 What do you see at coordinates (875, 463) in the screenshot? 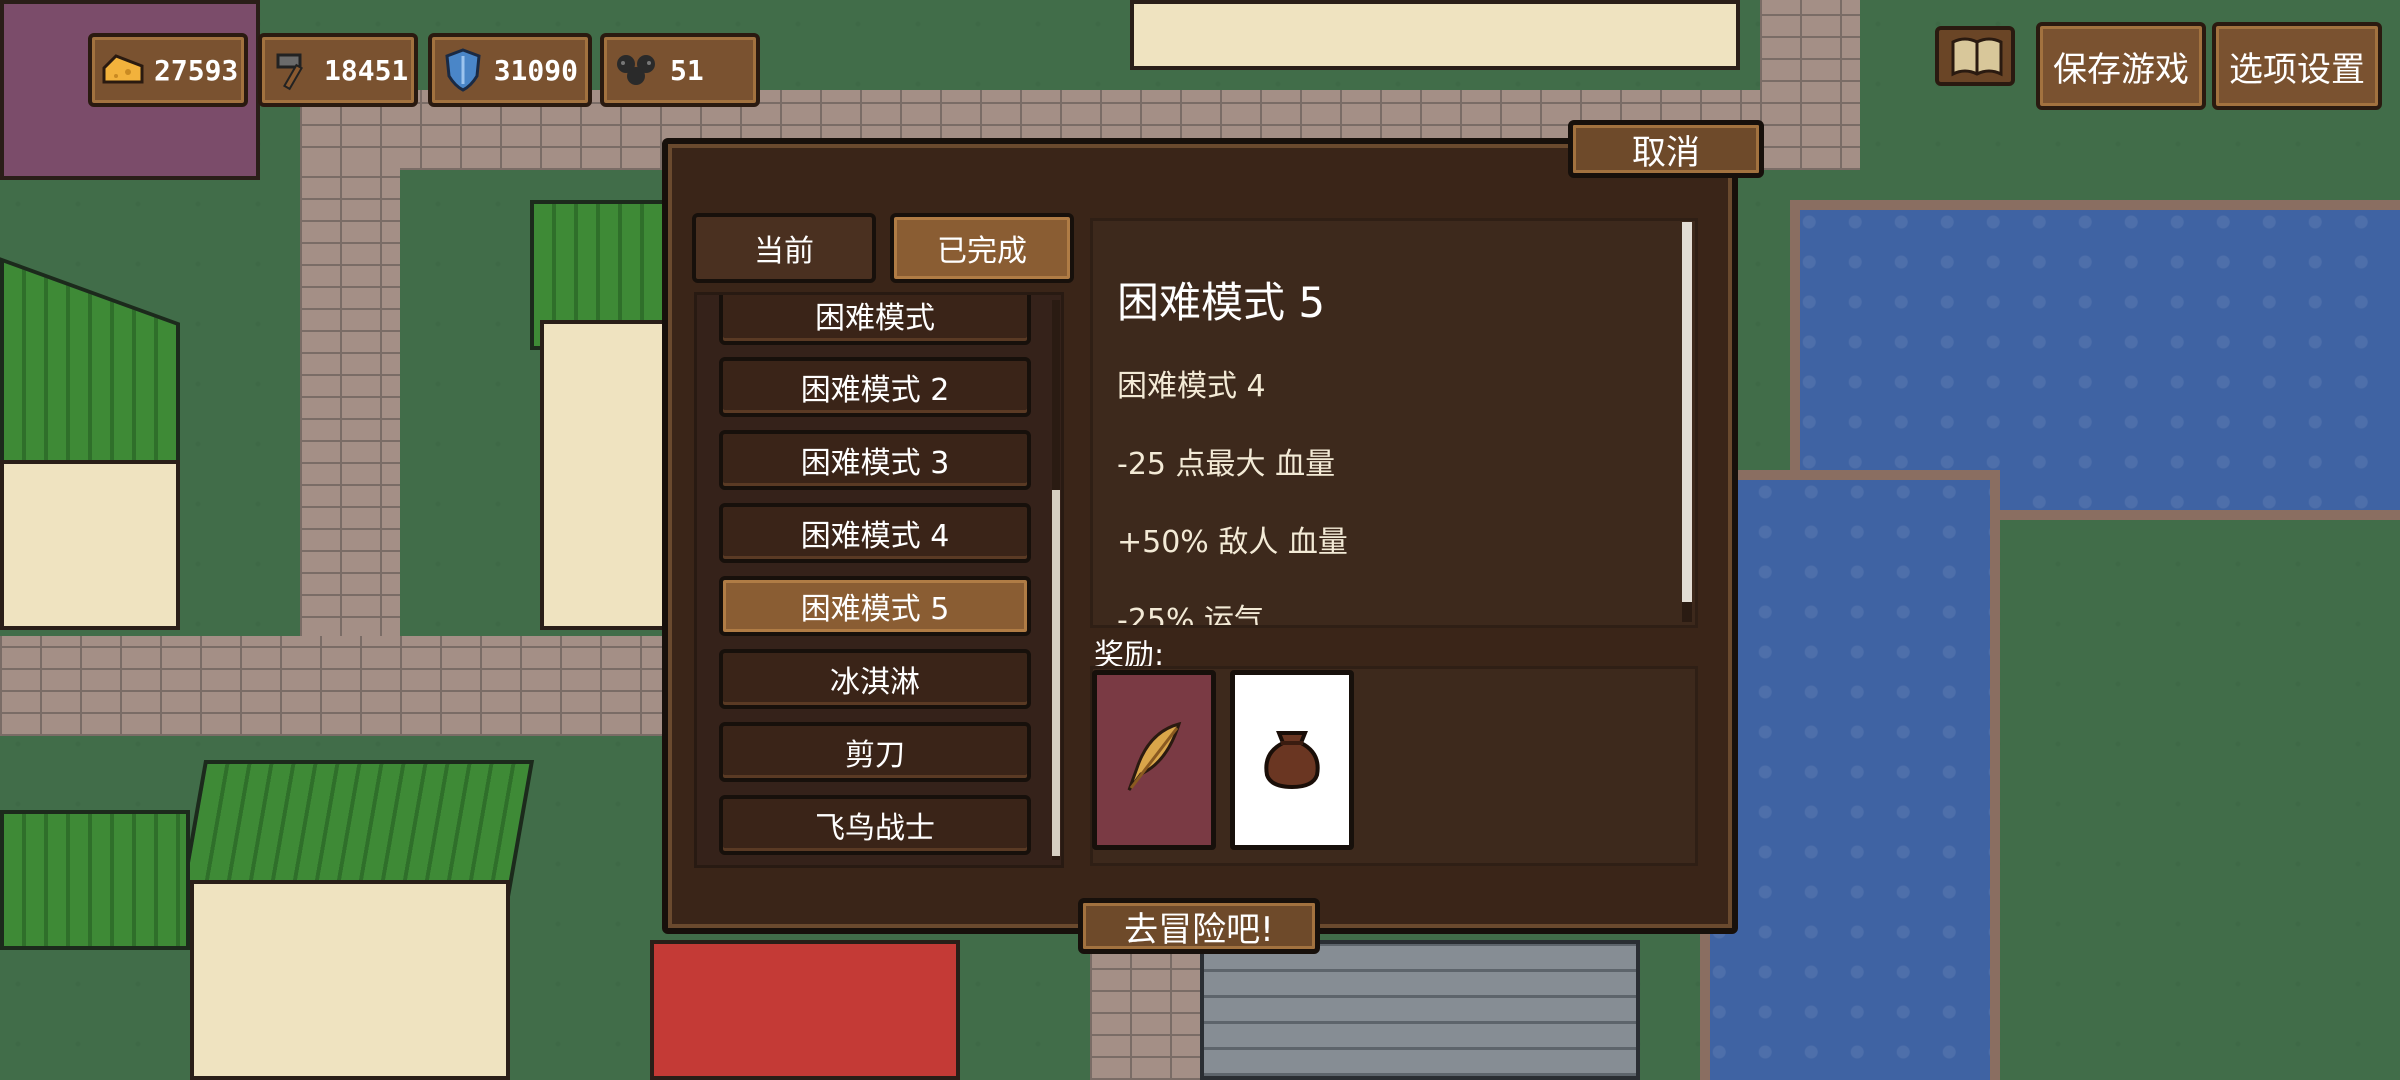
I see `list-item-label: 困难模式 3` at bounding box center [875, 463].